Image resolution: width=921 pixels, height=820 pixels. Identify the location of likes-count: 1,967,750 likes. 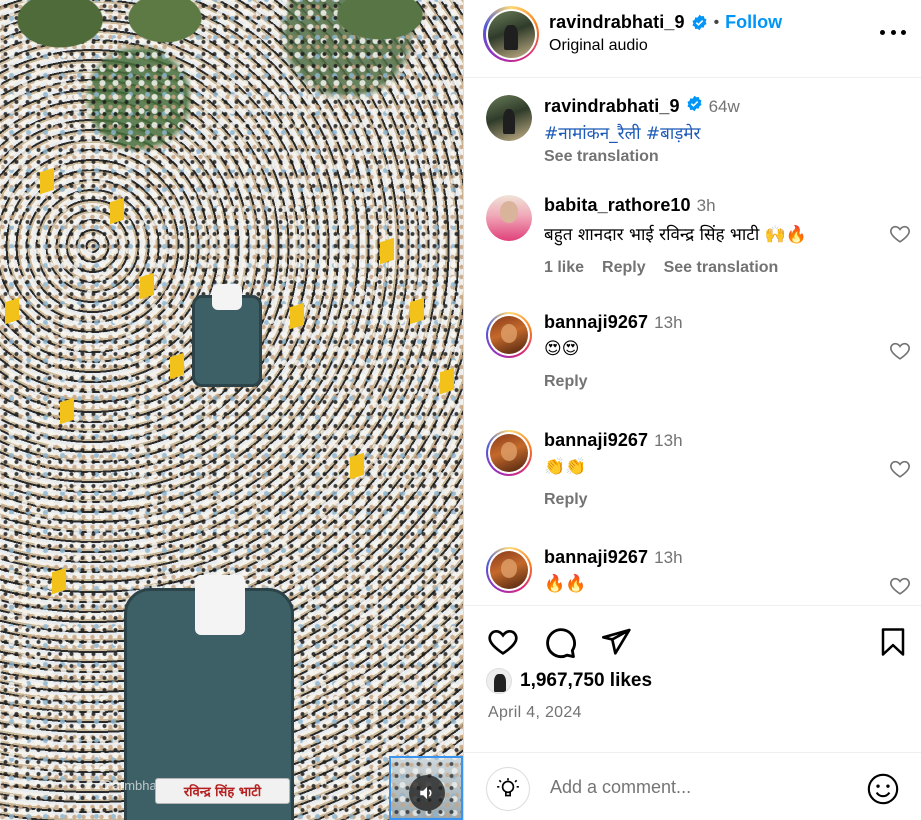
(586, 681).